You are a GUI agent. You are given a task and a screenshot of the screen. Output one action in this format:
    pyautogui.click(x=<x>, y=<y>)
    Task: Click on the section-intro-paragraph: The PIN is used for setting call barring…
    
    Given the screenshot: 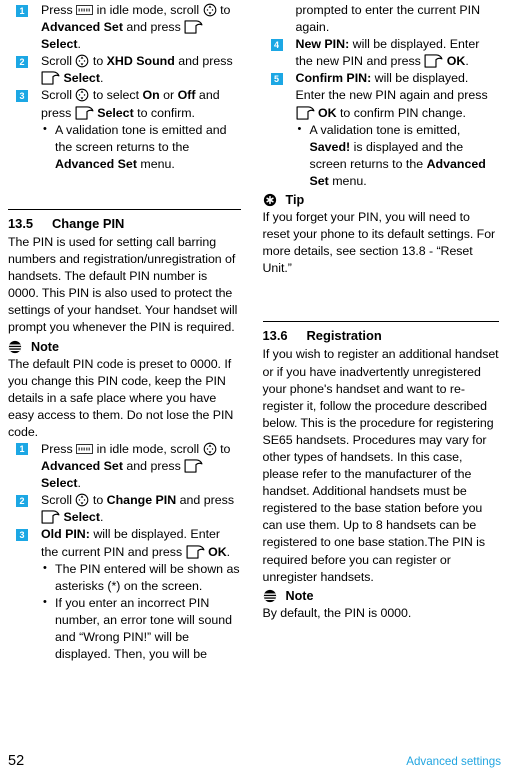 What is the action you would take?
    pyautogui.click(x=123, y=284)
    